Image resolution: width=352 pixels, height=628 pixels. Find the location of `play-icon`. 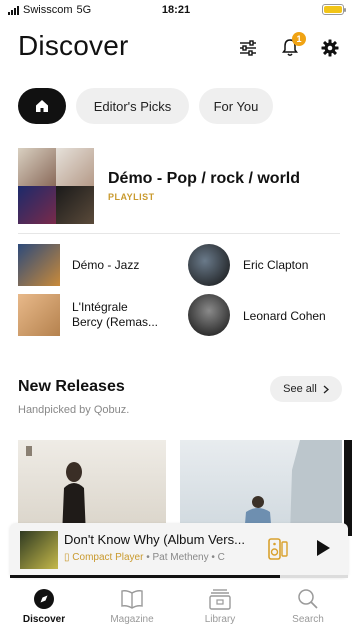

play-icon is located at coordinates (323, 550).